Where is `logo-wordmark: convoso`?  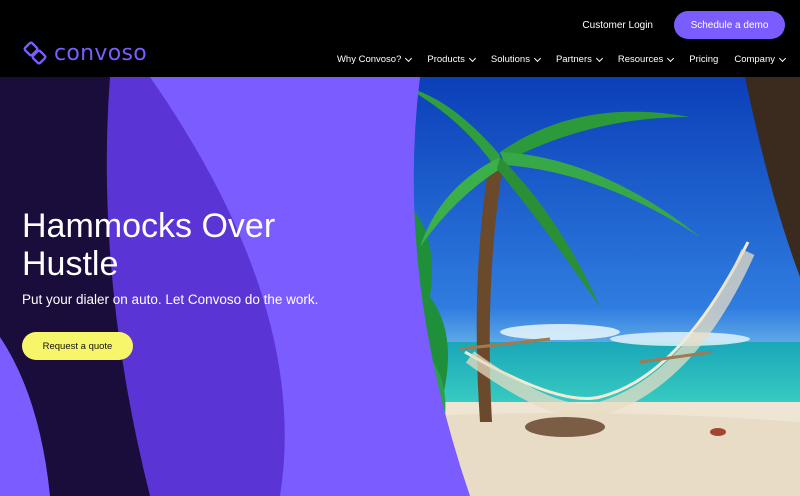
logo-wordmark: convoso is located at coordinates (101, 53).